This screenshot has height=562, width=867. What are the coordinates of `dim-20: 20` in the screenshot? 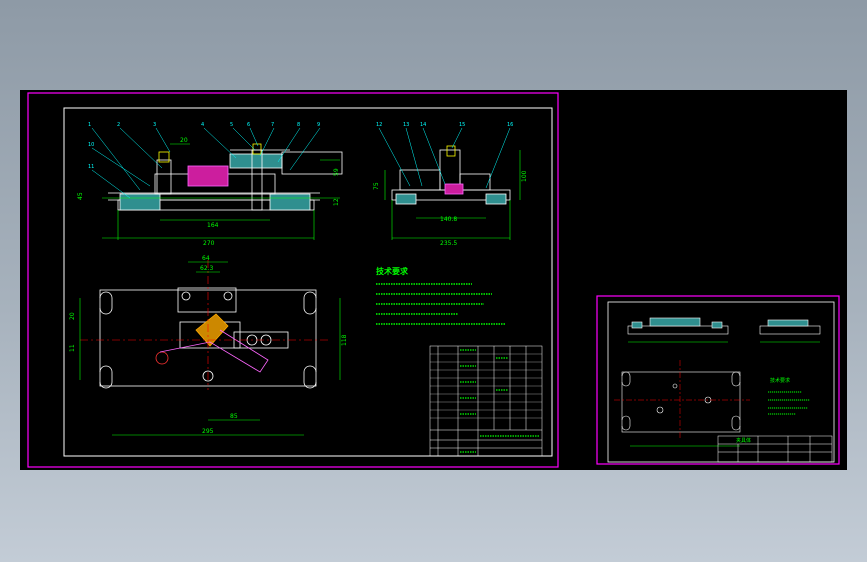 It's located at (184, 140).